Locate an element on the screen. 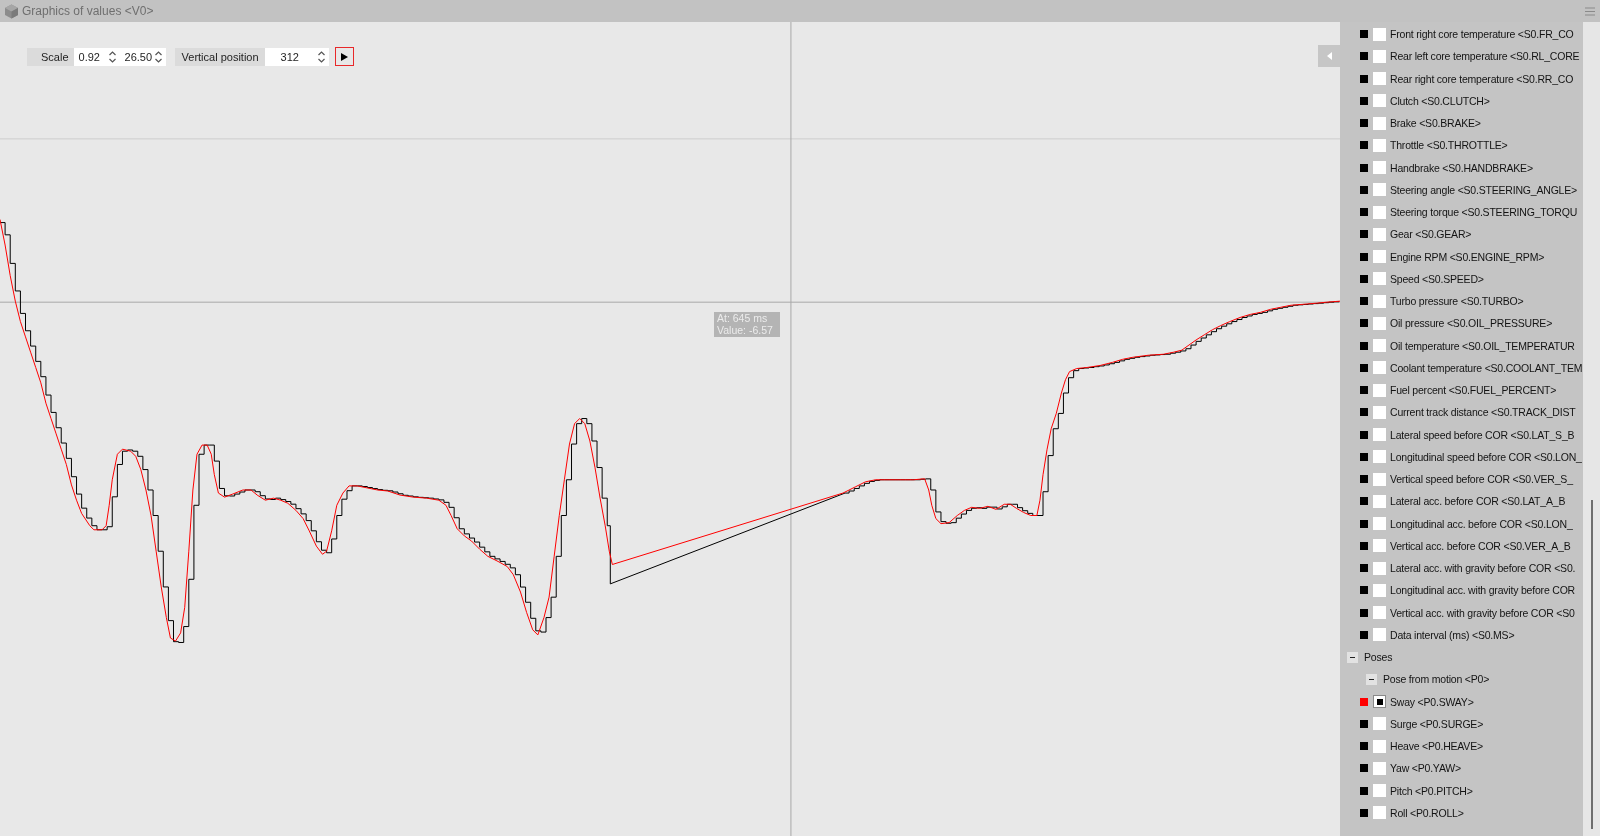 Image resolution: width=1600 pixels, height=836 pixels. scrollbar is located at coordinates (1591, 429).